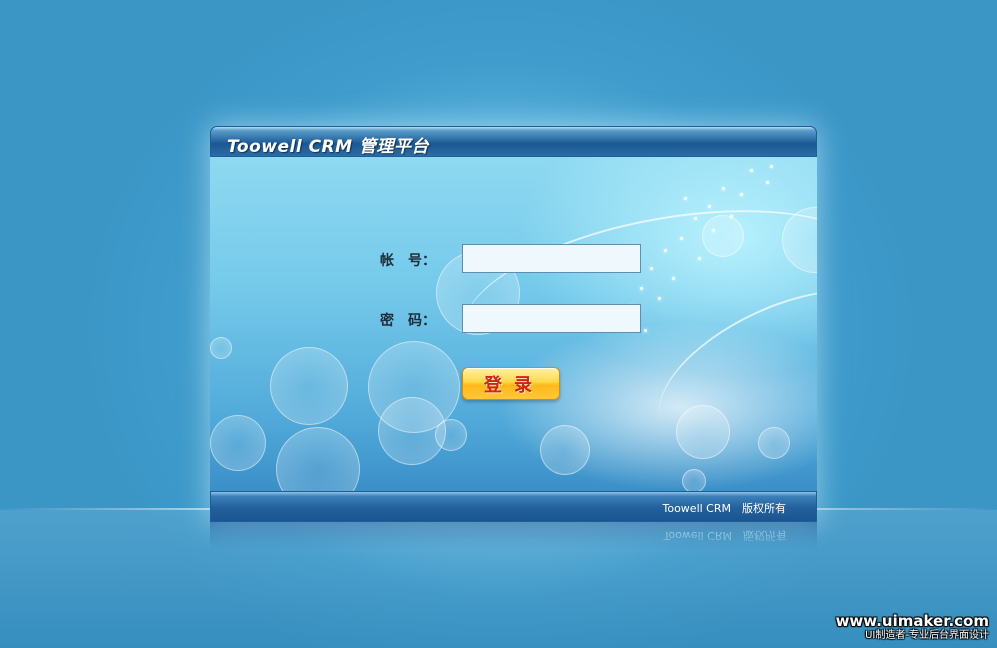  I want to click on reflection-bar: Toowell CRM 版权所有, so click(513, 537).